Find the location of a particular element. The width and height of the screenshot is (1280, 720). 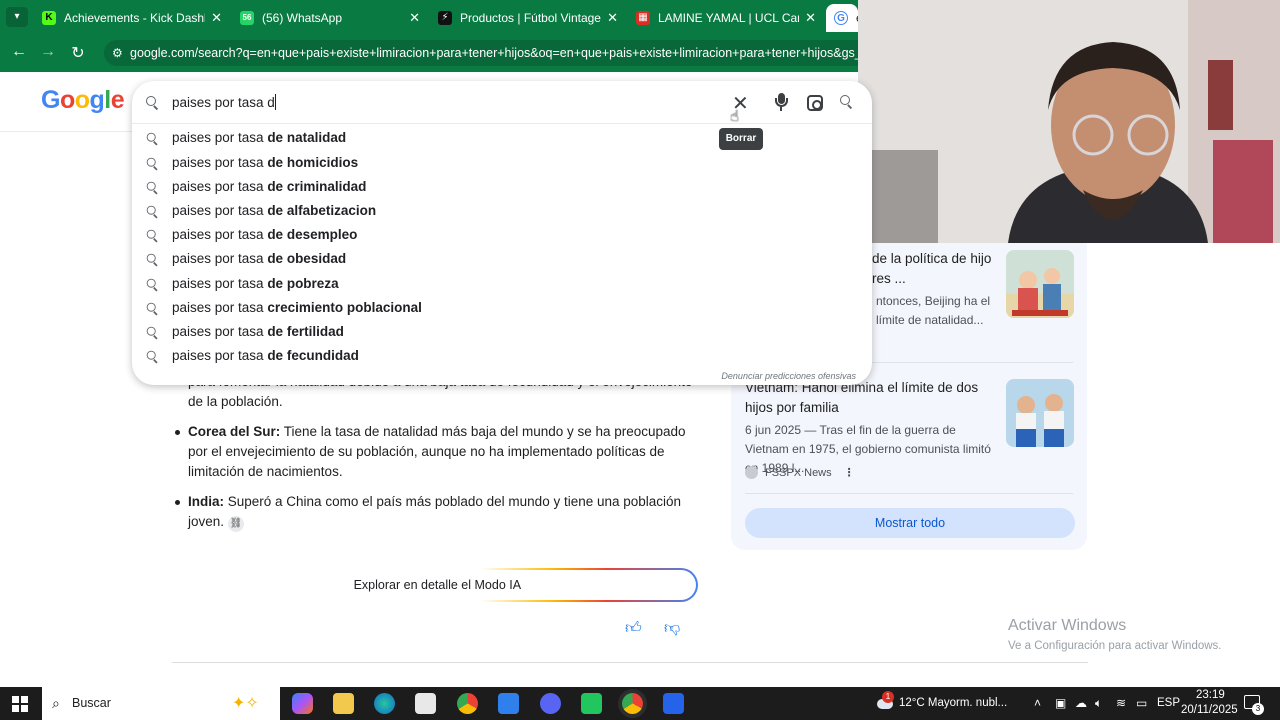

mic-icon is located at coordinates (781, 103).